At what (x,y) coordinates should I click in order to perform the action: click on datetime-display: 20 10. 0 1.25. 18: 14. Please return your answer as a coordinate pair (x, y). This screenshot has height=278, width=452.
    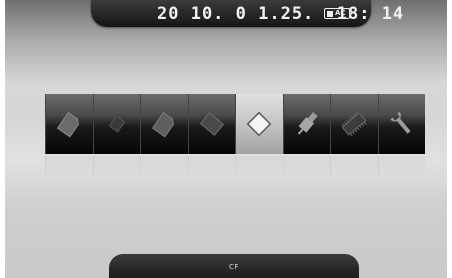
    Looking at the image, I should click on (281, 14).